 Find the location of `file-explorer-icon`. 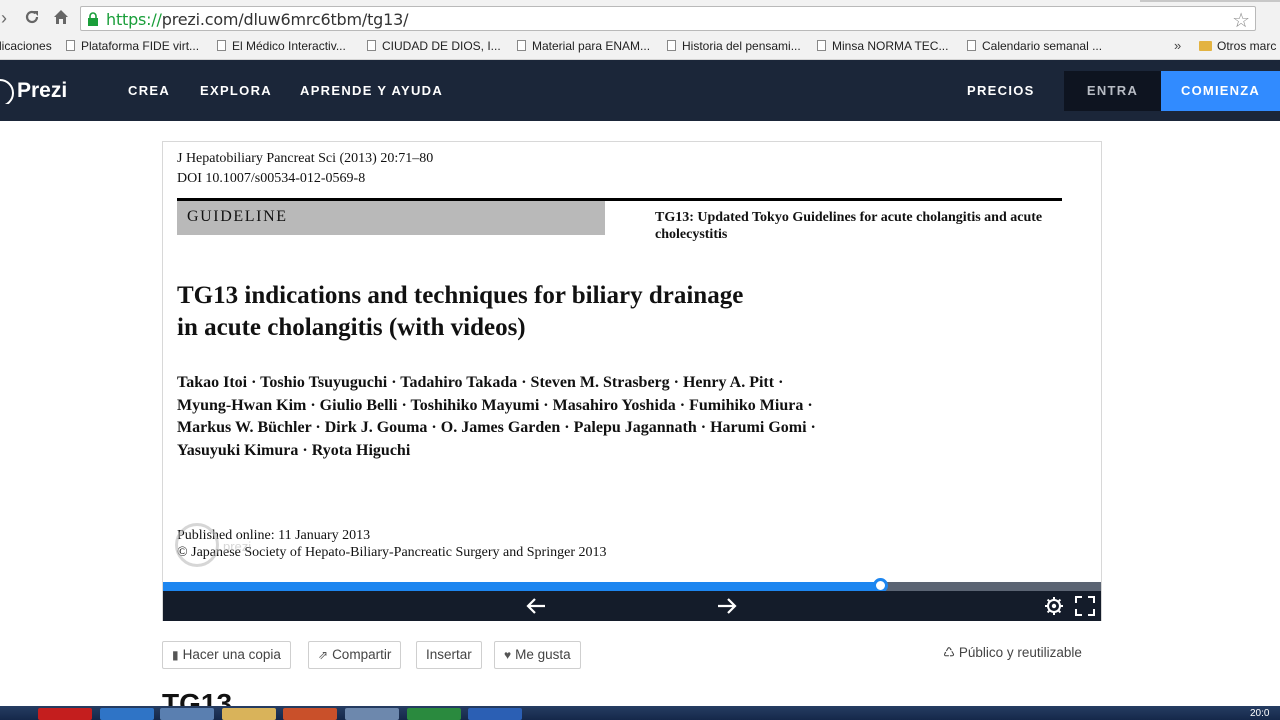

file-explorer-icon is located at coordinates (249, 714).